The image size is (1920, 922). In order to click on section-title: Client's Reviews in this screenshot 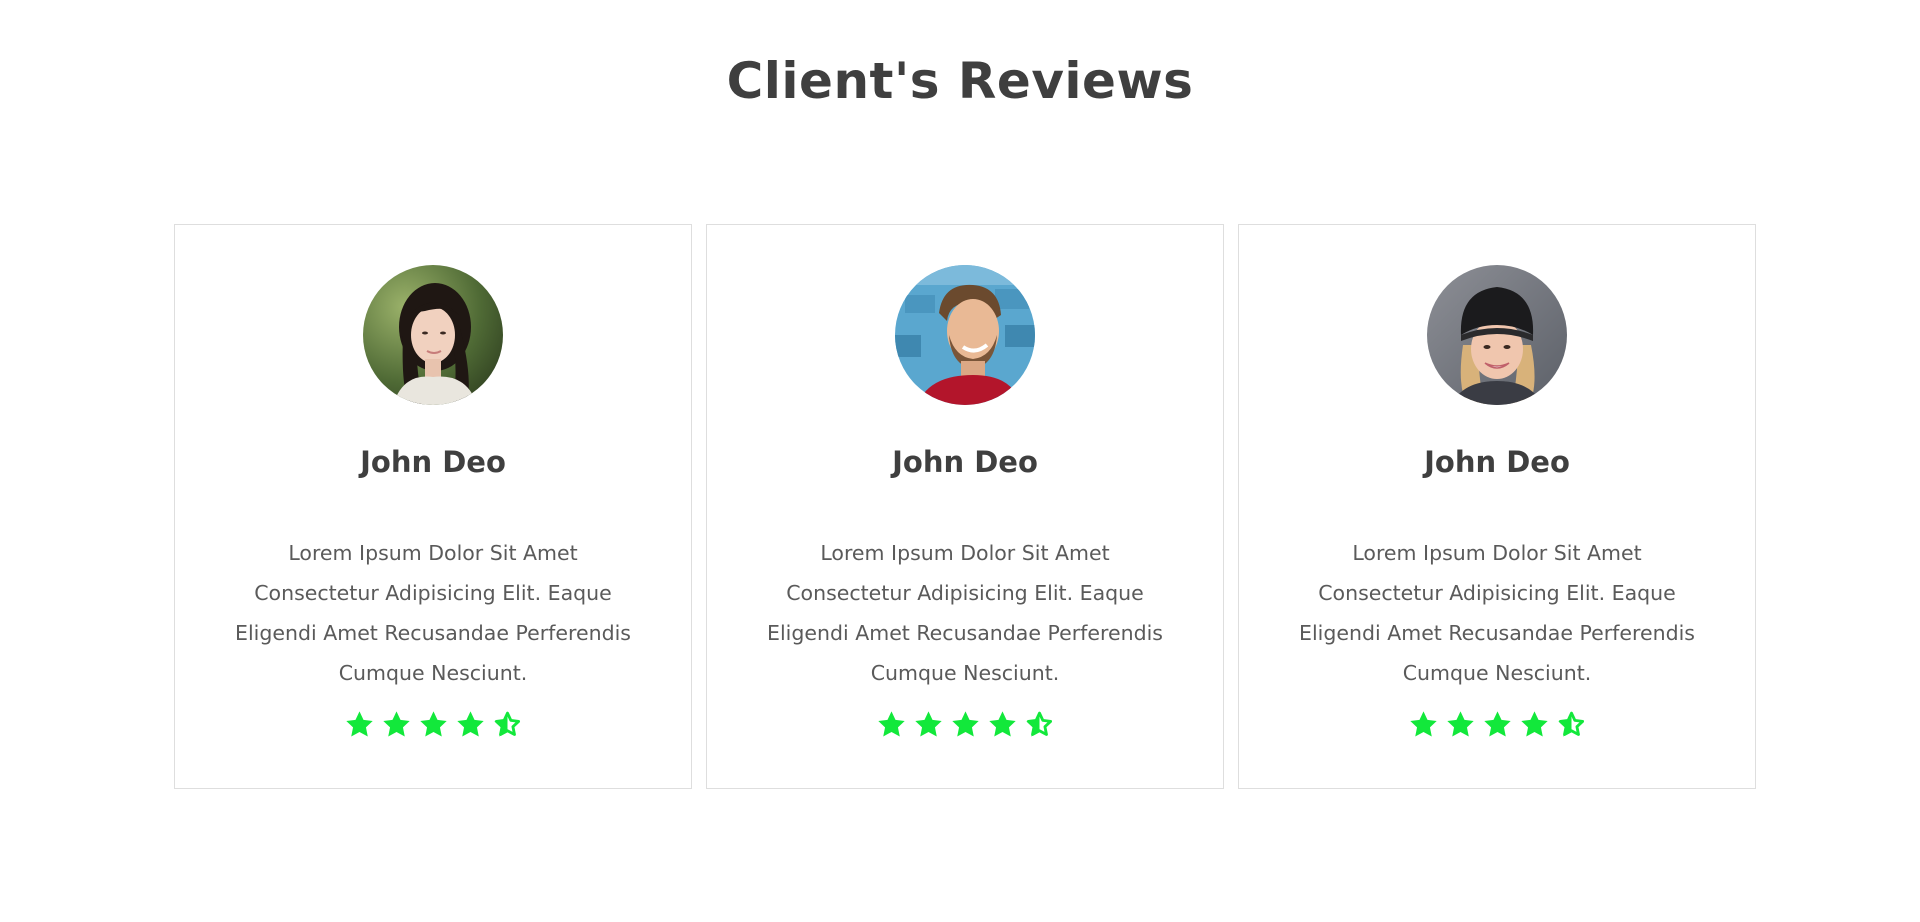, I will do `click(960, 81)`.